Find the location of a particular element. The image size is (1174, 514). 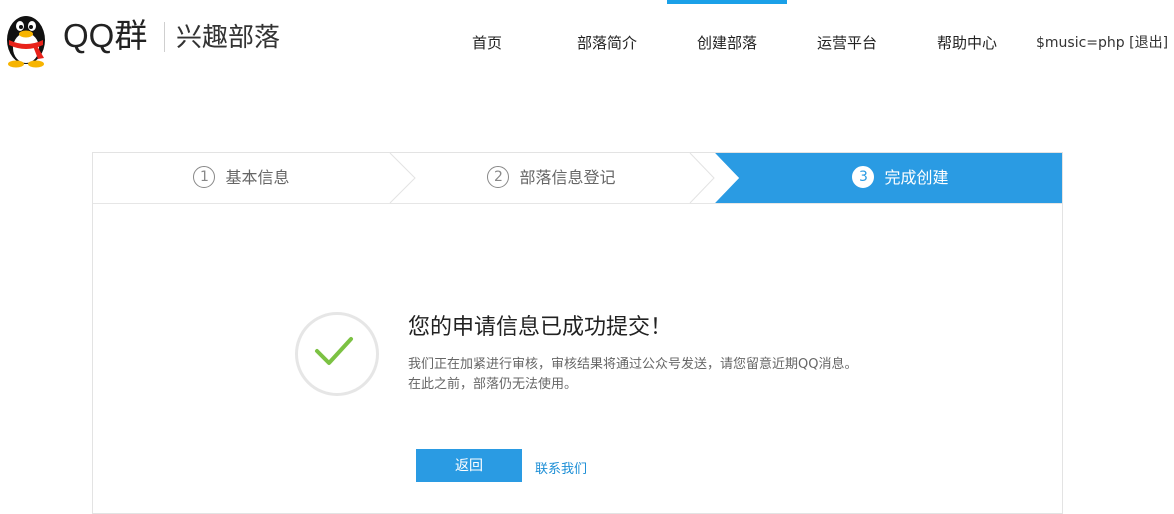

step-complete: 3 完成创建 is located at coordinates (900, 178).